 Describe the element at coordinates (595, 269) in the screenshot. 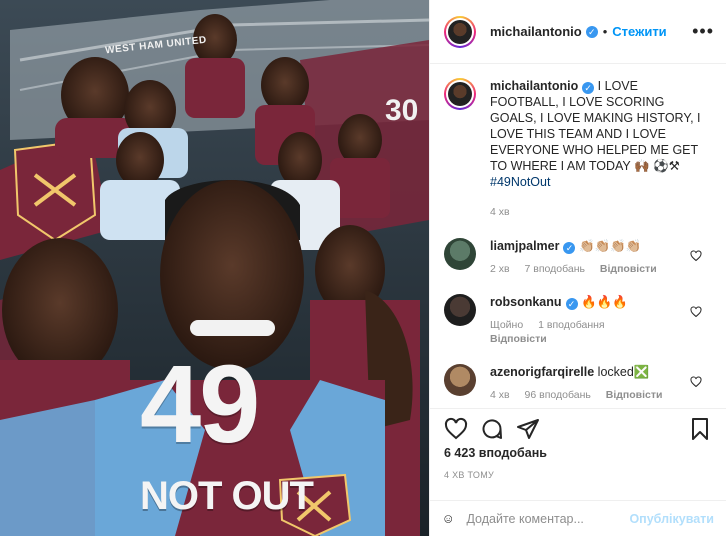

I see `comment-meta: 2 хв 7 вподобань Відповісти` at that location.